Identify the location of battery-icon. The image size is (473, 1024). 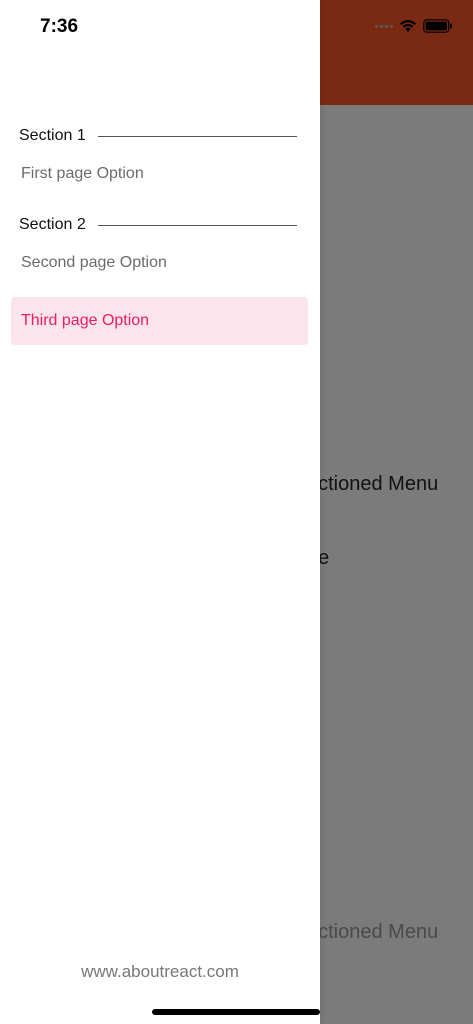
(437, 26).